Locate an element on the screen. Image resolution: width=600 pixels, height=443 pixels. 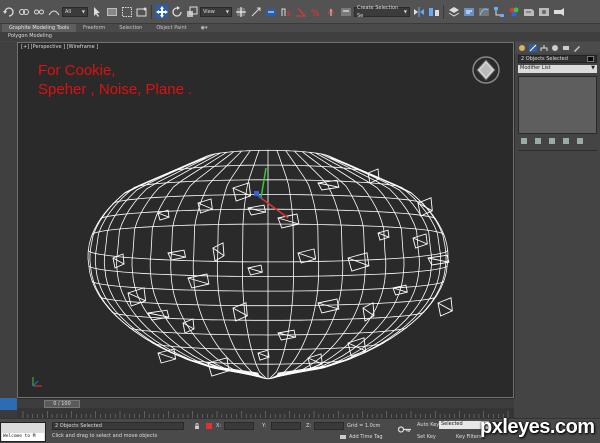
modifier-stack is located at coordinates (557, 105).